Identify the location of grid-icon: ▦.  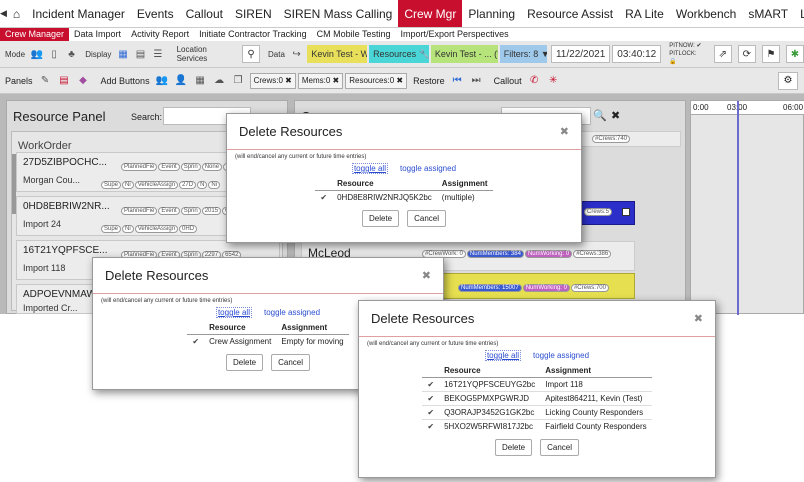
(122, 54).